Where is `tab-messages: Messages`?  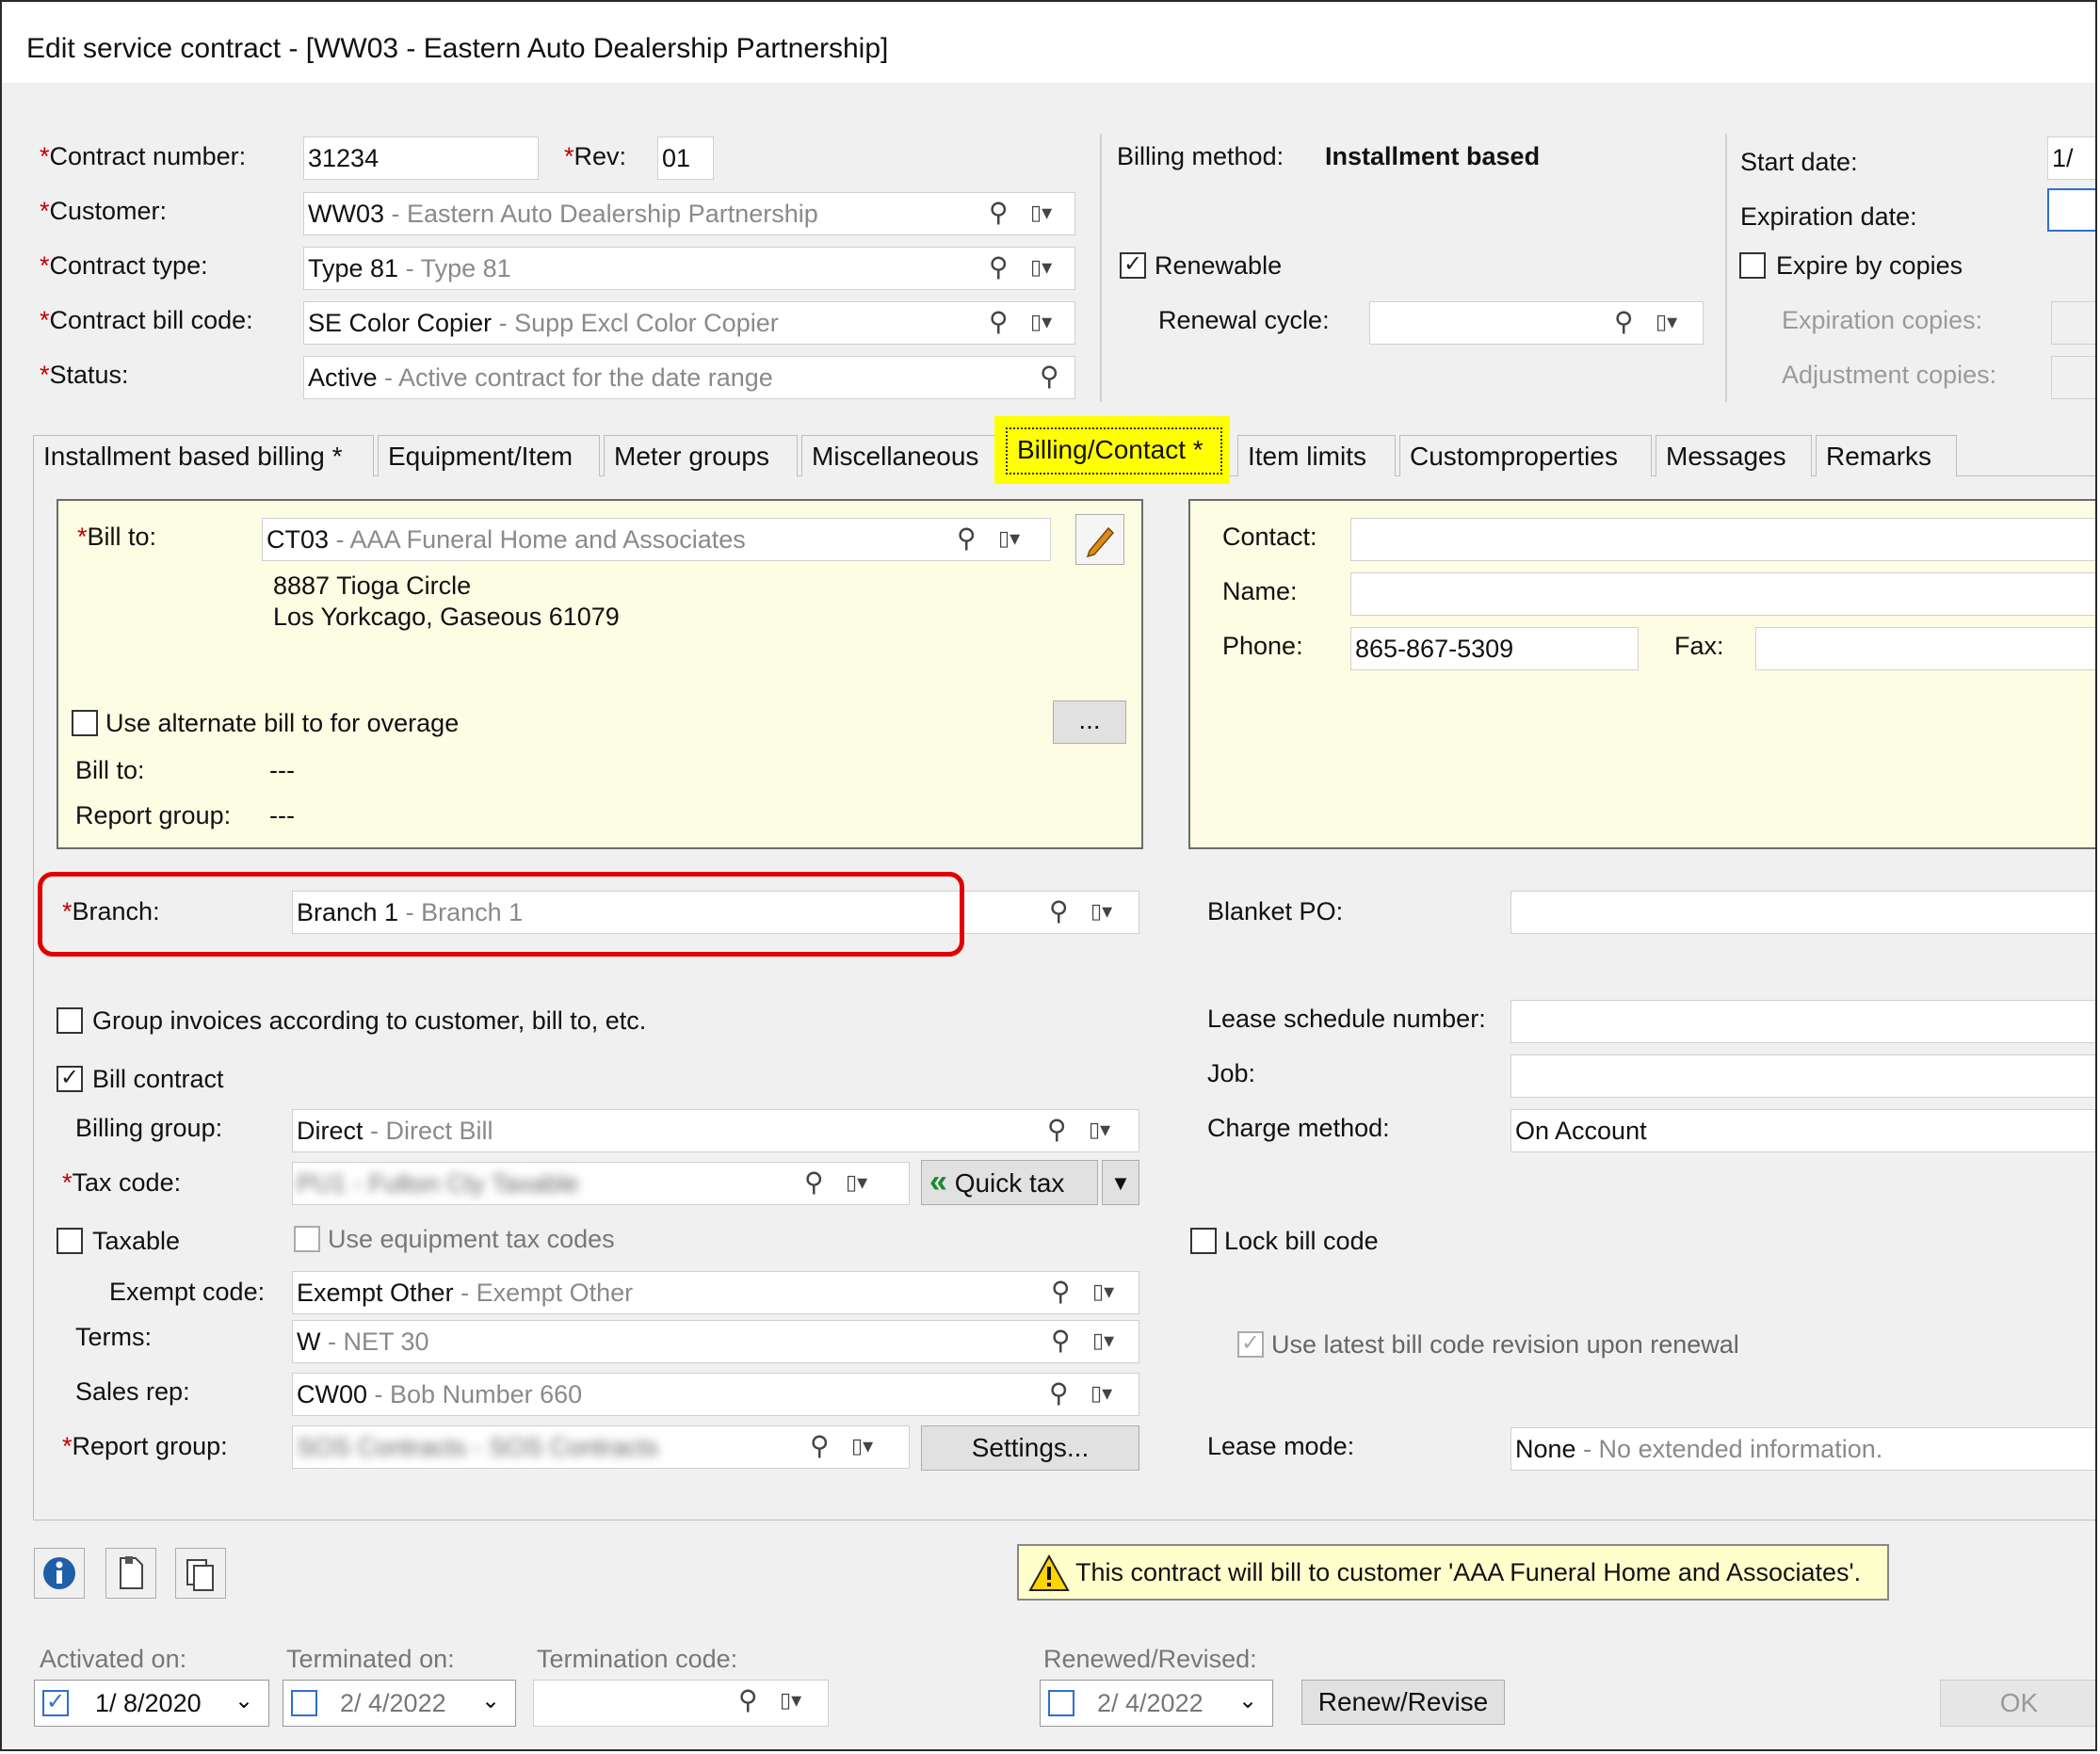 tab-messages: Messages is located at coordinates (1734, 455).